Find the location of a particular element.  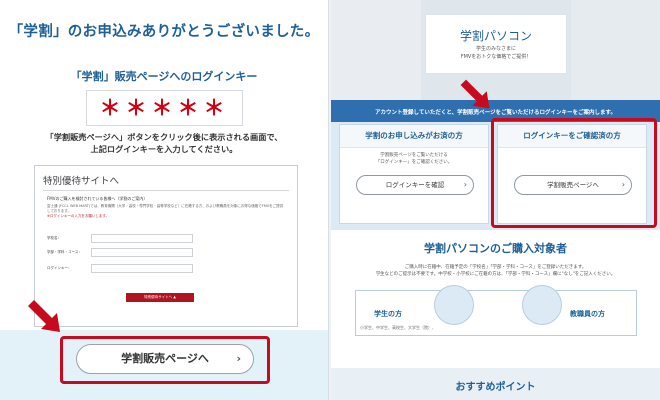

submit-label: 特別優待サイトへ is located at coordinates (158, 297).